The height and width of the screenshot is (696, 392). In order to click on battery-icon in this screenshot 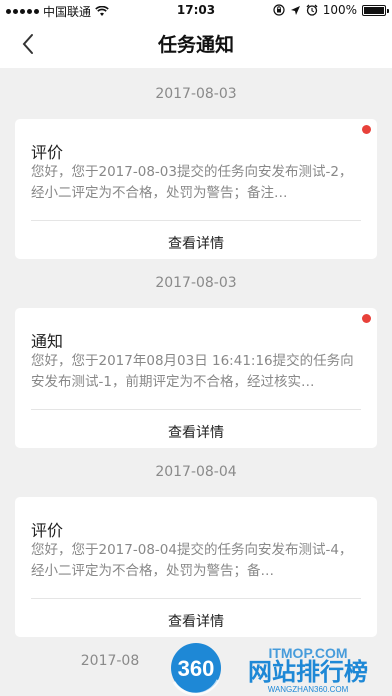, I will do `click(375, 10)`.